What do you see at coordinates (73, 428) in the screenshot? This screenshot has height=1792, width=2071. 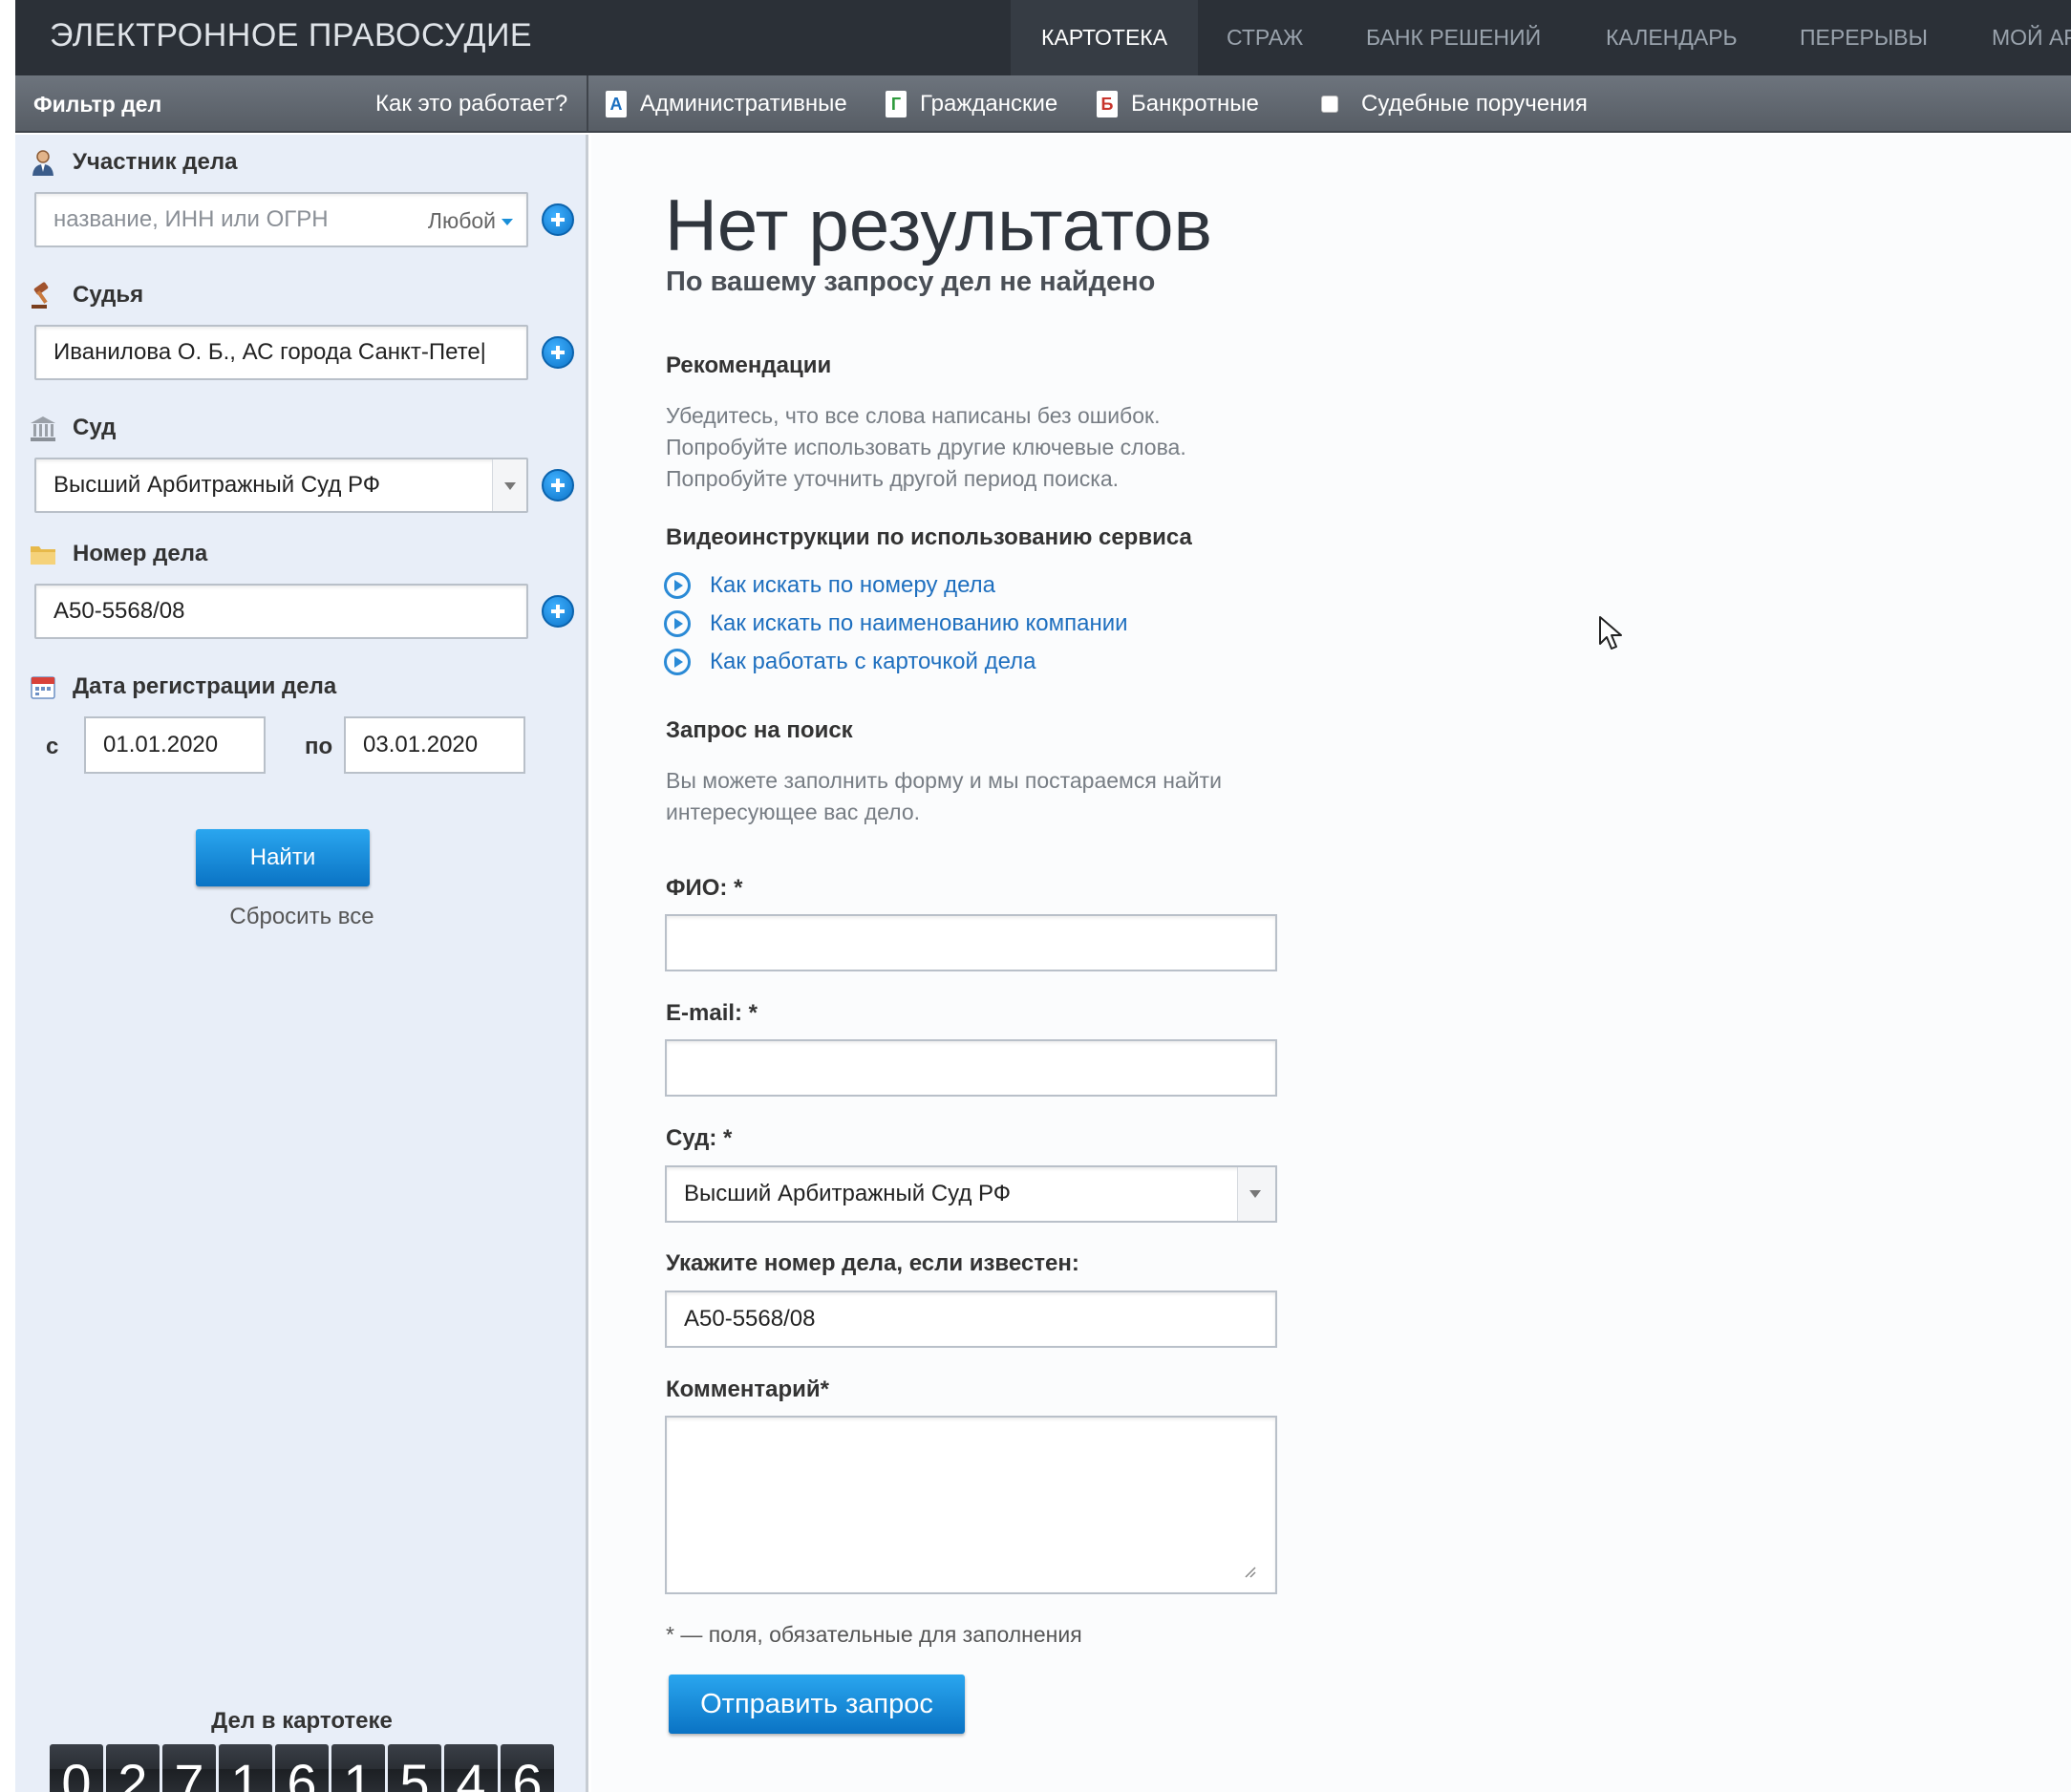 I see `court-label: Суд` at bounding box center [73, 428].